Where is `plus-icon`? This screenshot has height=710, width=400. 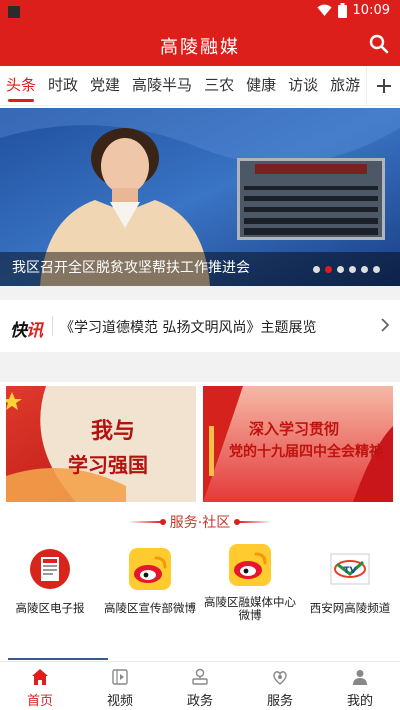
plus-icon is located at coordinates (383, 86).